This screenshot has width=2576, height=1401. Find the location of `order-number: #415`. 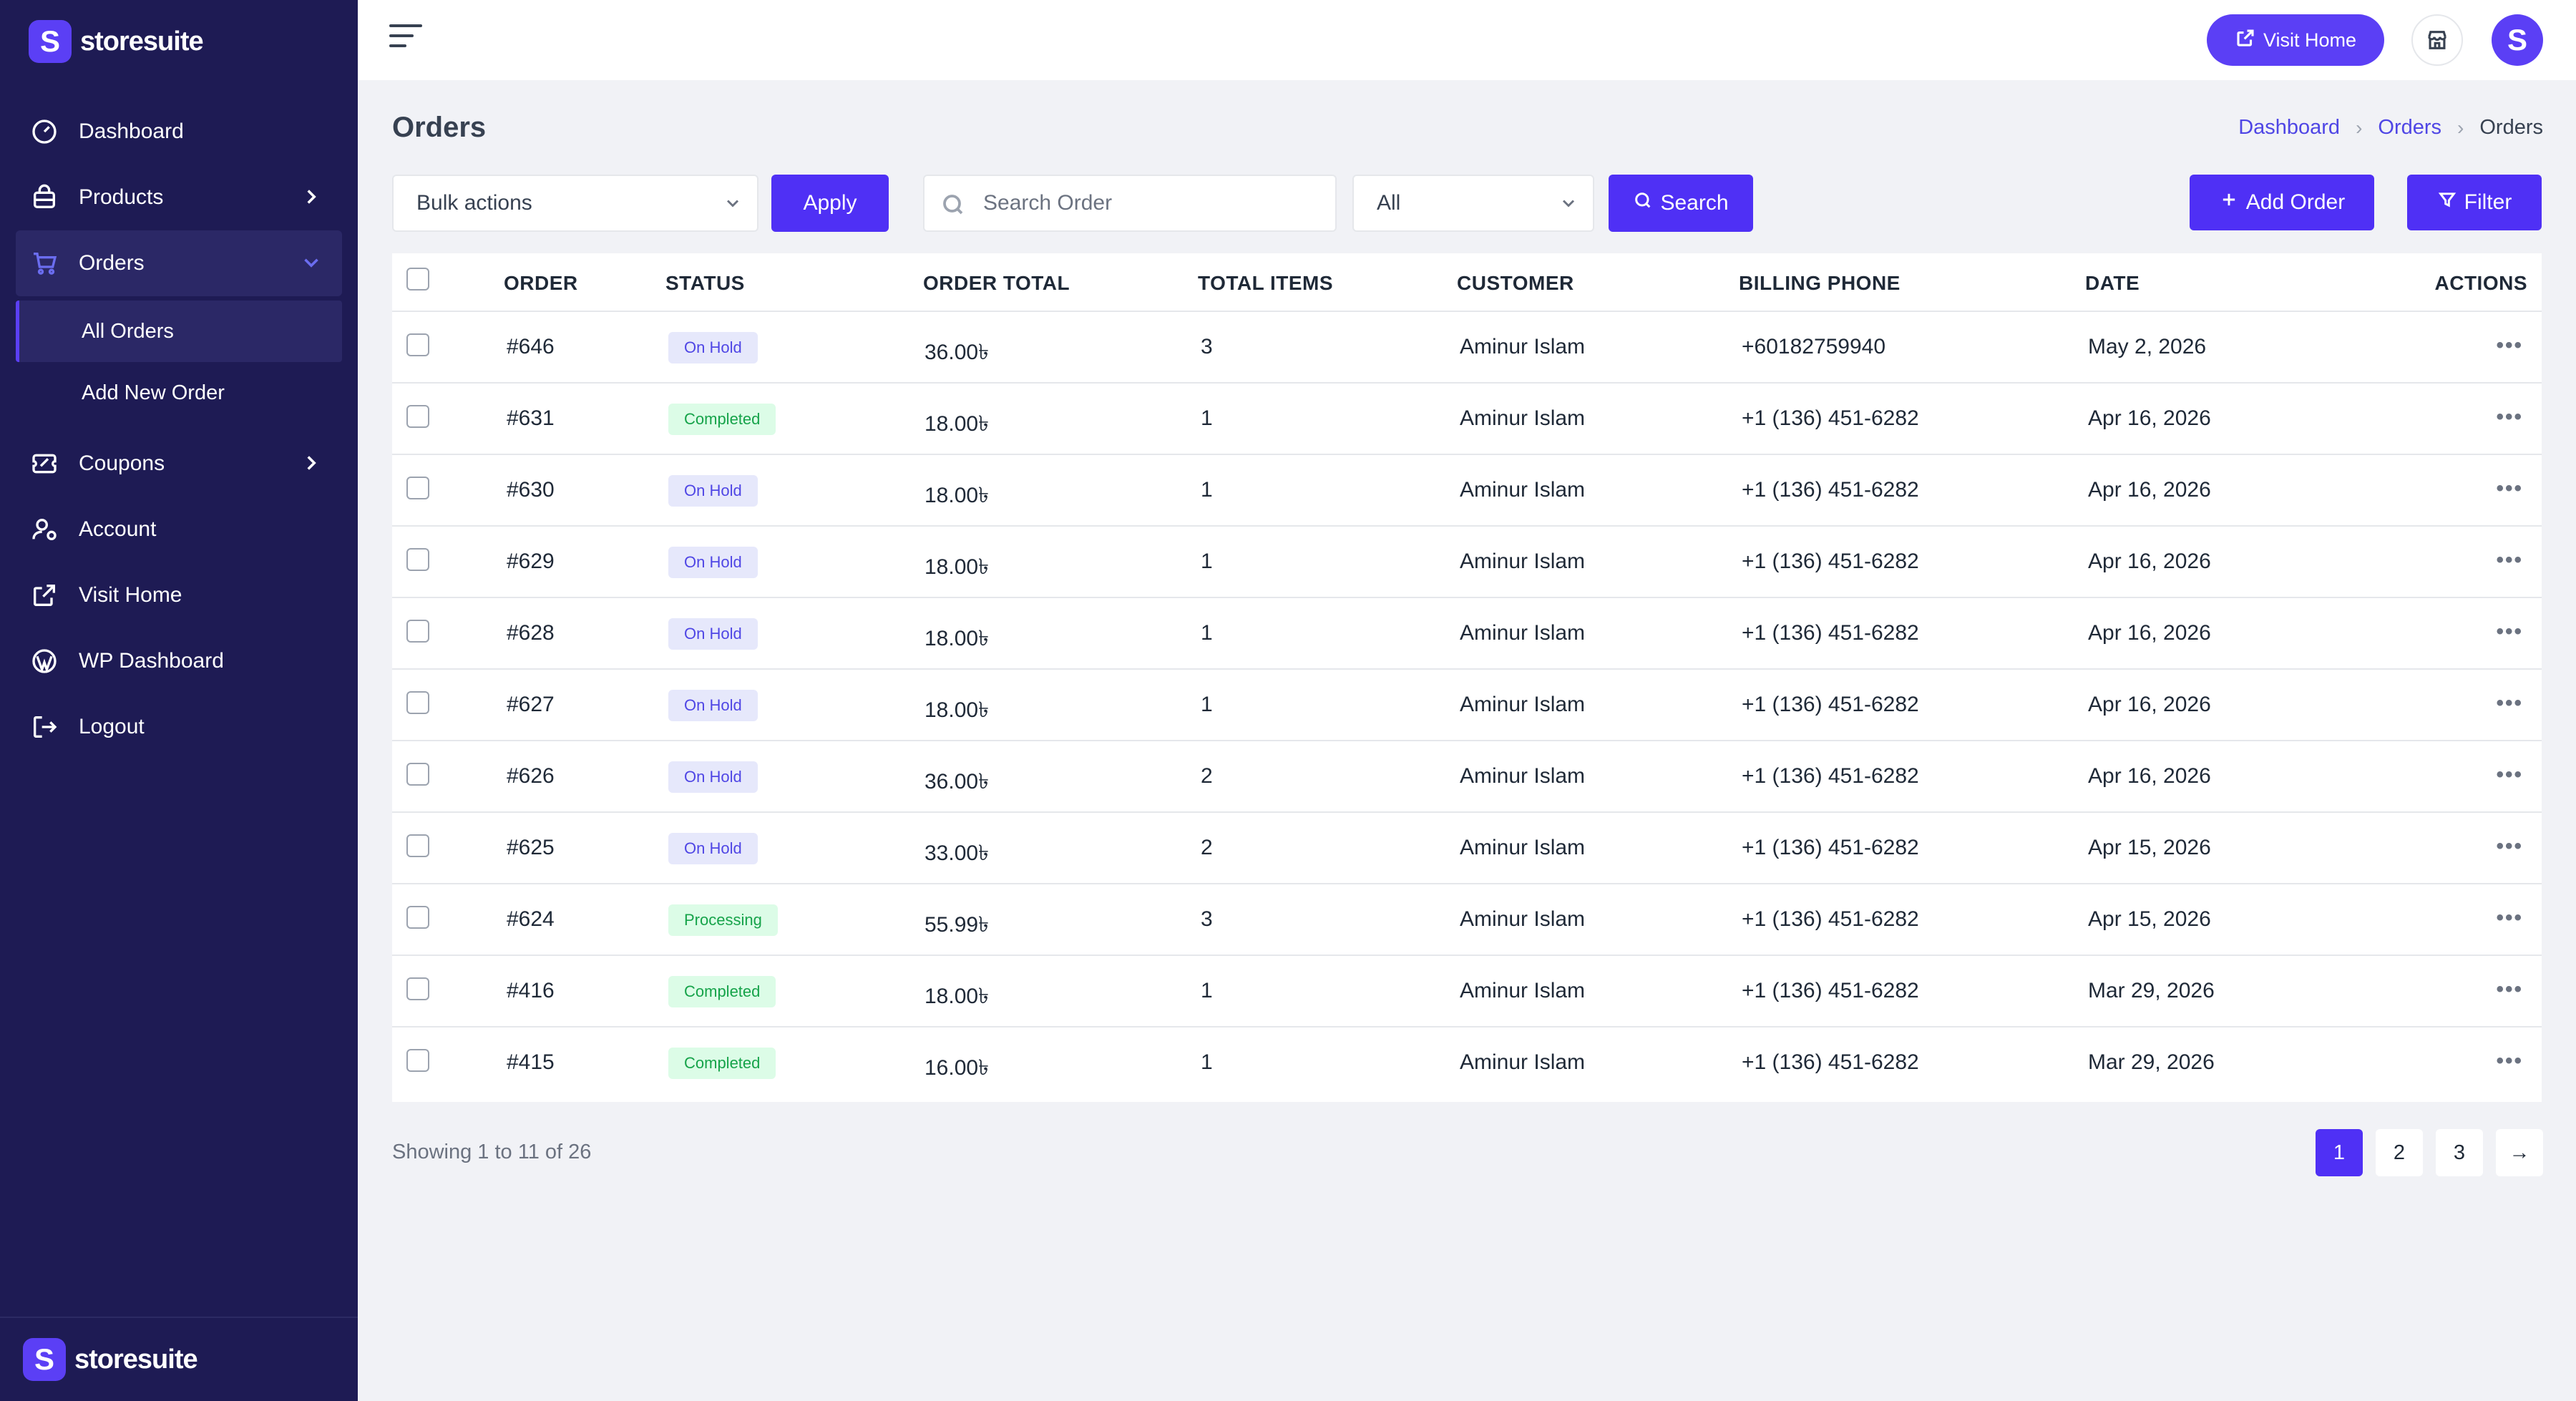

order-number: #415 is located at coordinates (531, 1062).